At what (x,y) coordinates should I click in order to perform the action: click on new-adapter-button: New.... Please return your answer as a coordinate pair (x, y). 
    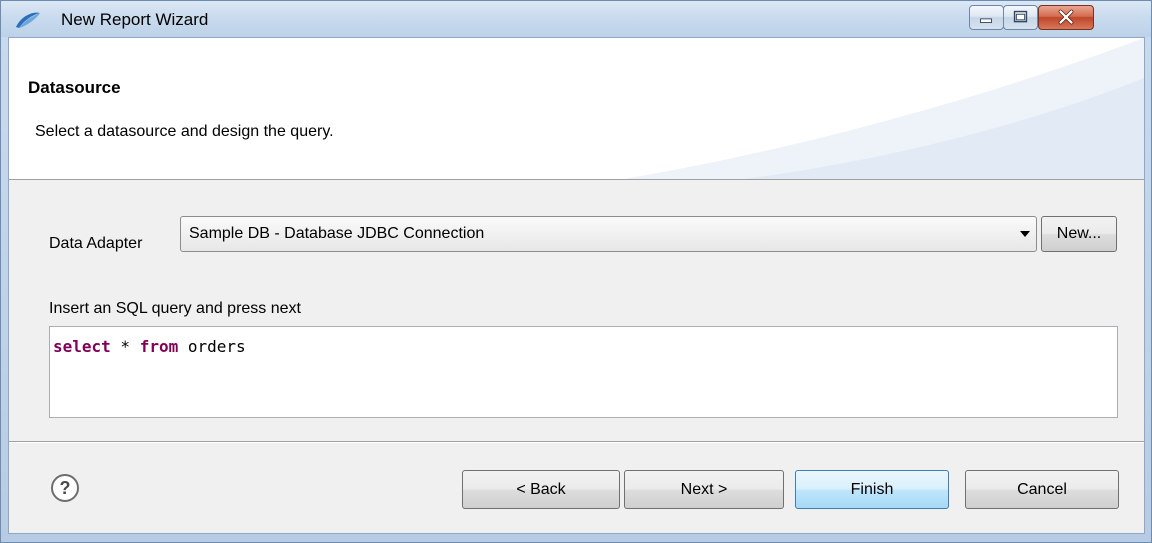
    Looking at the image, I should click on (1079, 234).